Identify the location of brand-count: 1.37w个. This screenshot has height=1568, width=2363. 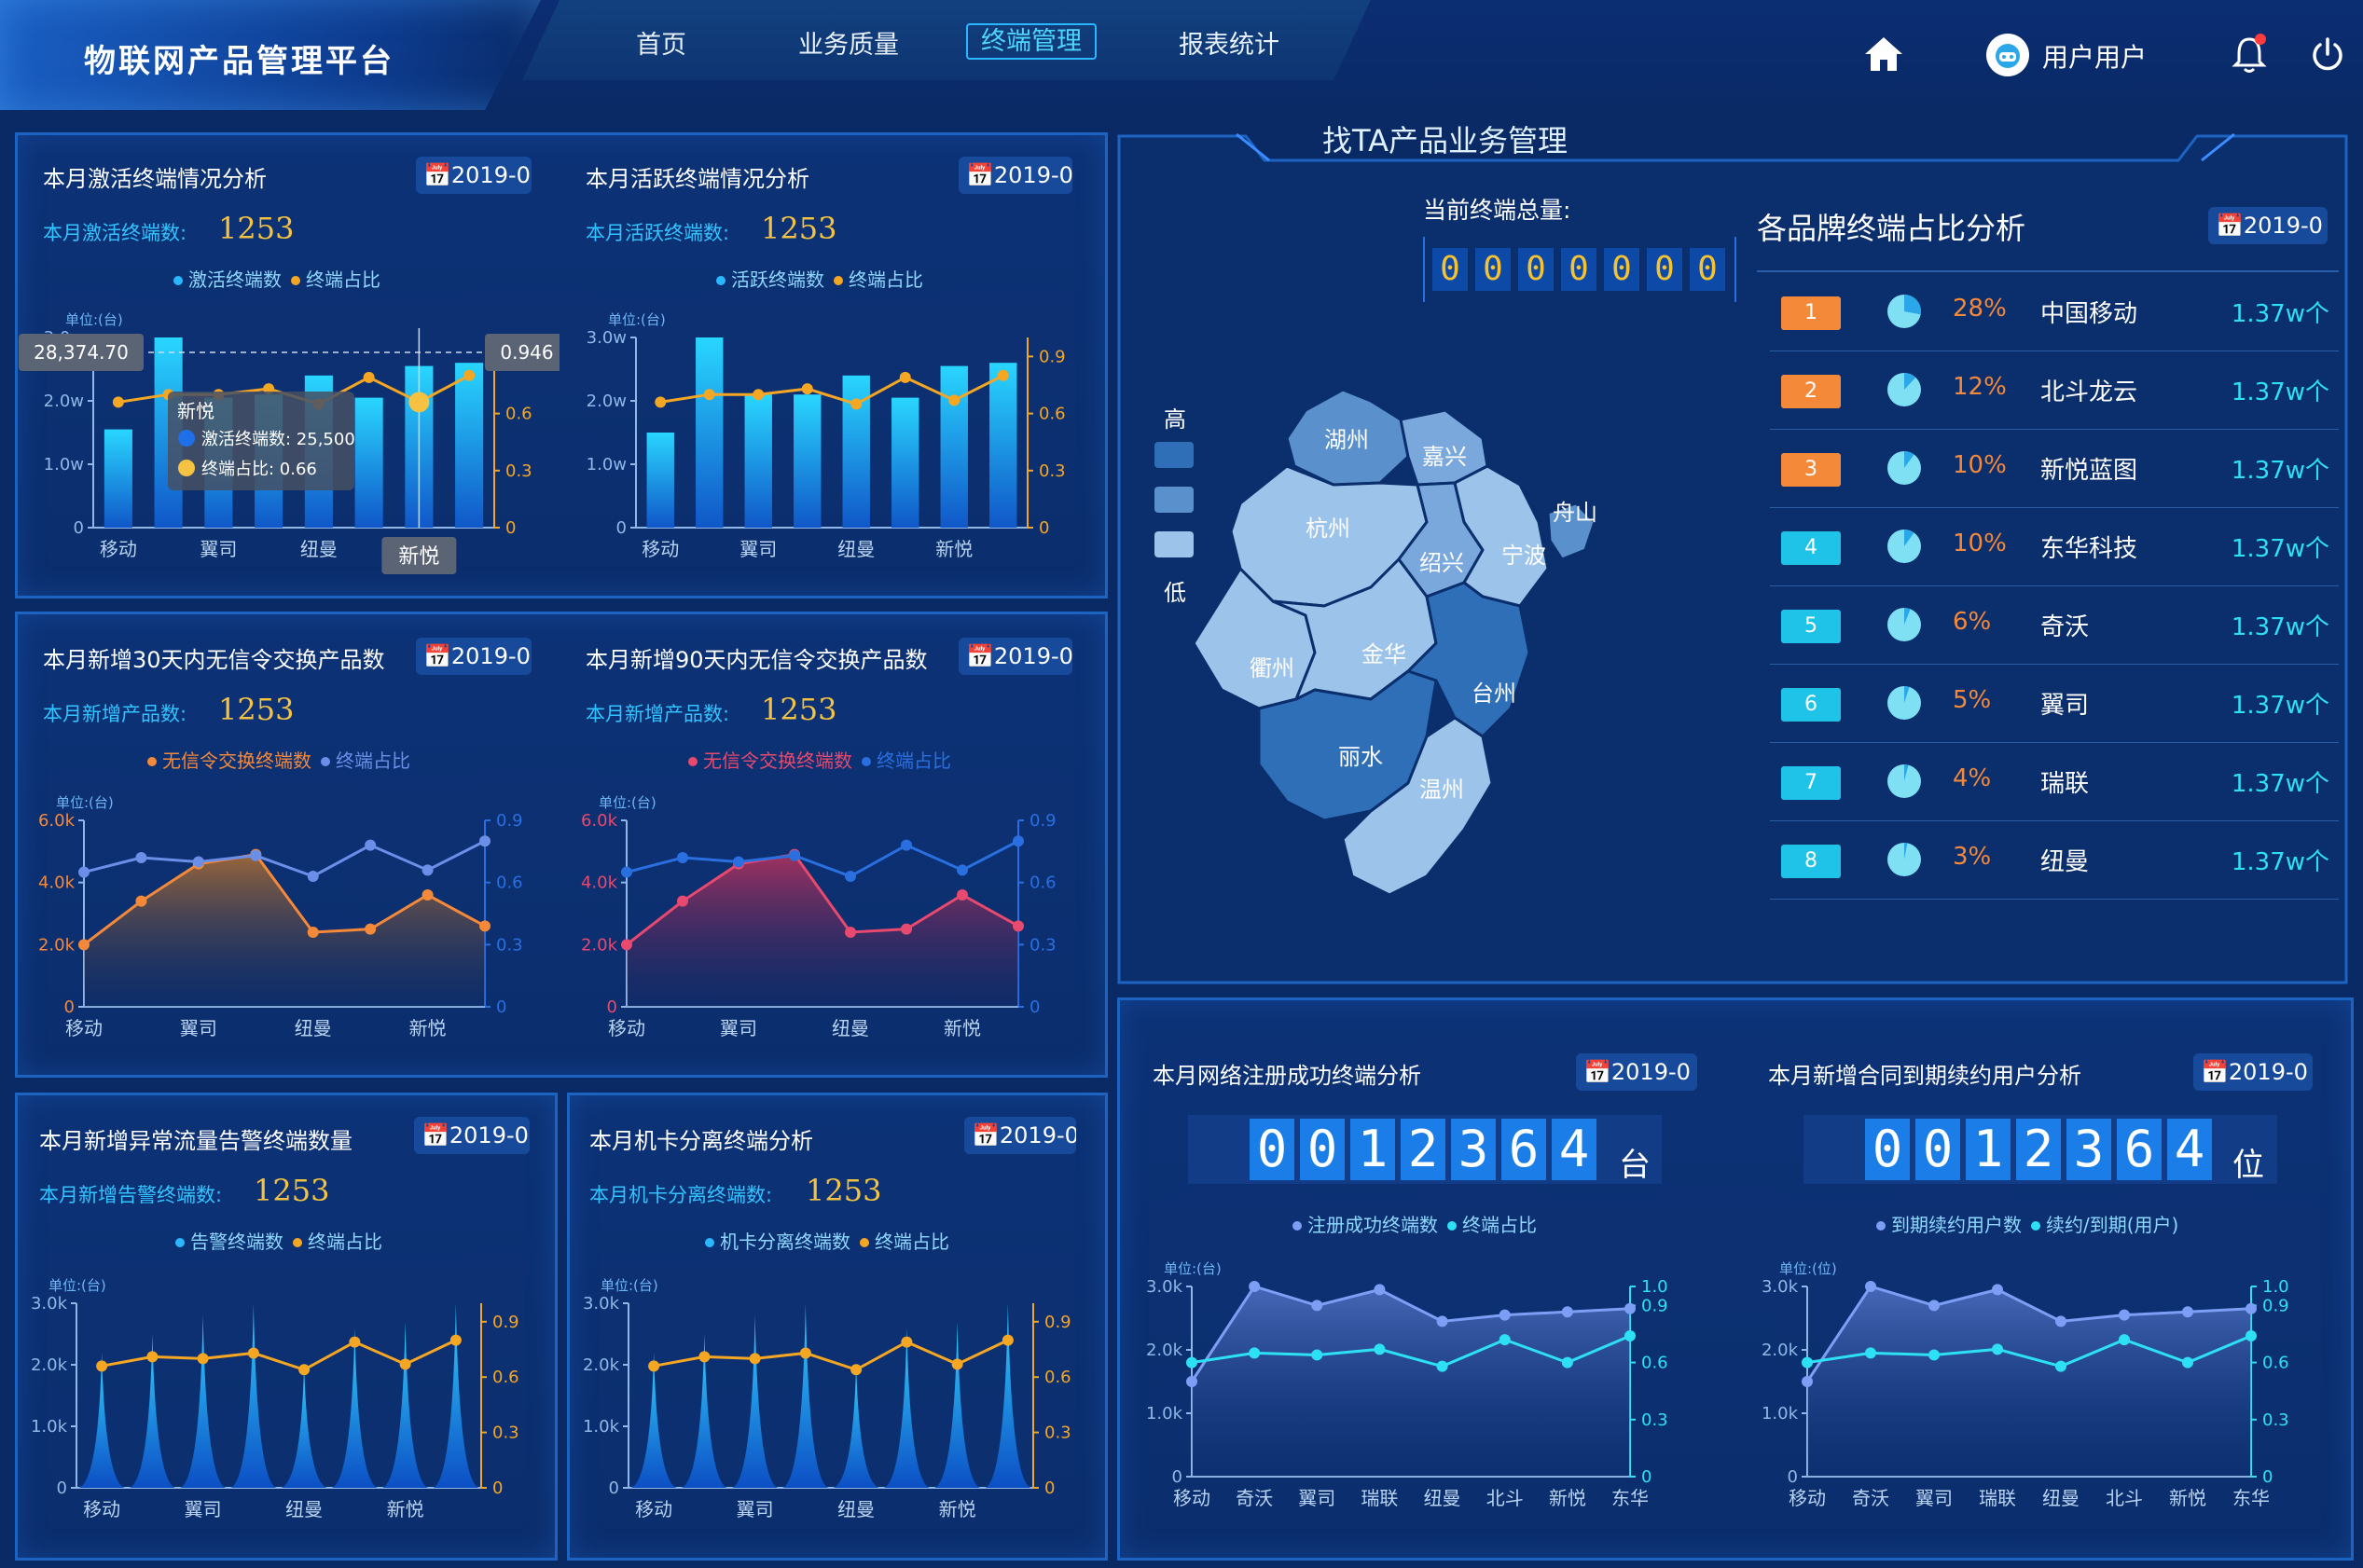
(2280, 314).